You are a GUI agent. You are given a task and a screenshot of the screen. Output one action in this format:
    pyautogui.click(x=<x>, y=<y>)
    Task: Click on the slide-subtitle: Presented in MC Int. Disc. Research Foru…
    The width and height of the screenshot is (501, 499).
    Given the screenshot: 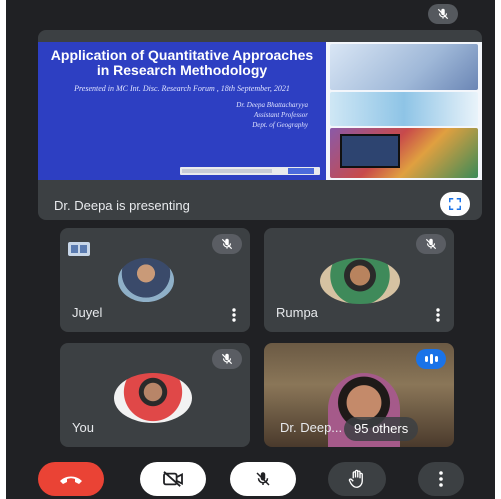 What is the action you would take?
    pyautogui.click(x=182, y=88)
    